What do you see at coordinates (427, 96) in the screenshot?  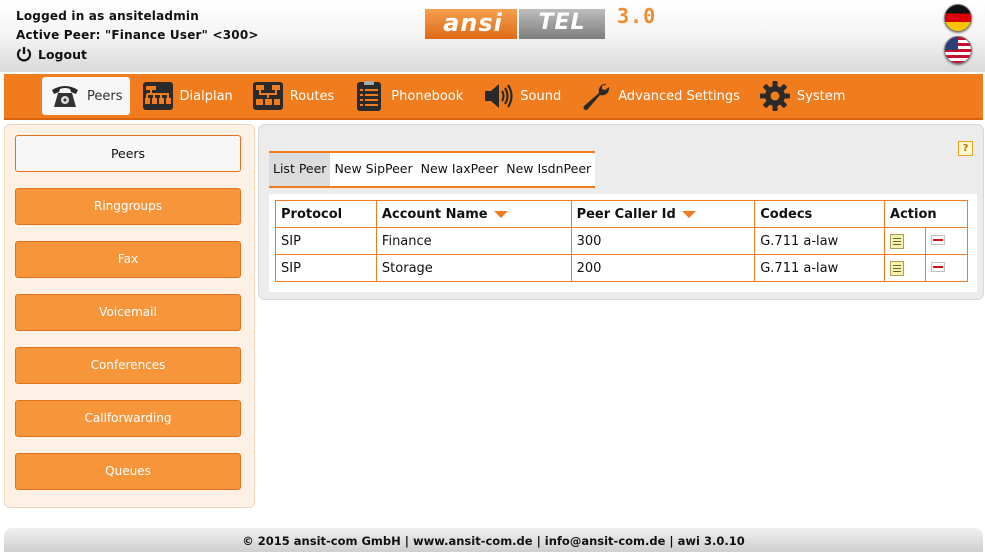 I see `nav-label-phonebook: Phonebook` at bounding box center [427, 96].